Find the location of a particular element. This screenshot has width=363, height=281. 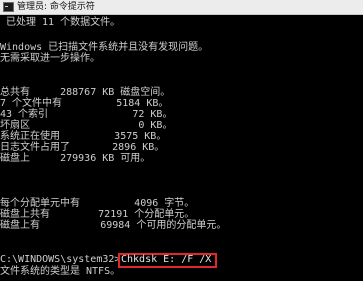

console-icon is located at coordinates (8, 7).